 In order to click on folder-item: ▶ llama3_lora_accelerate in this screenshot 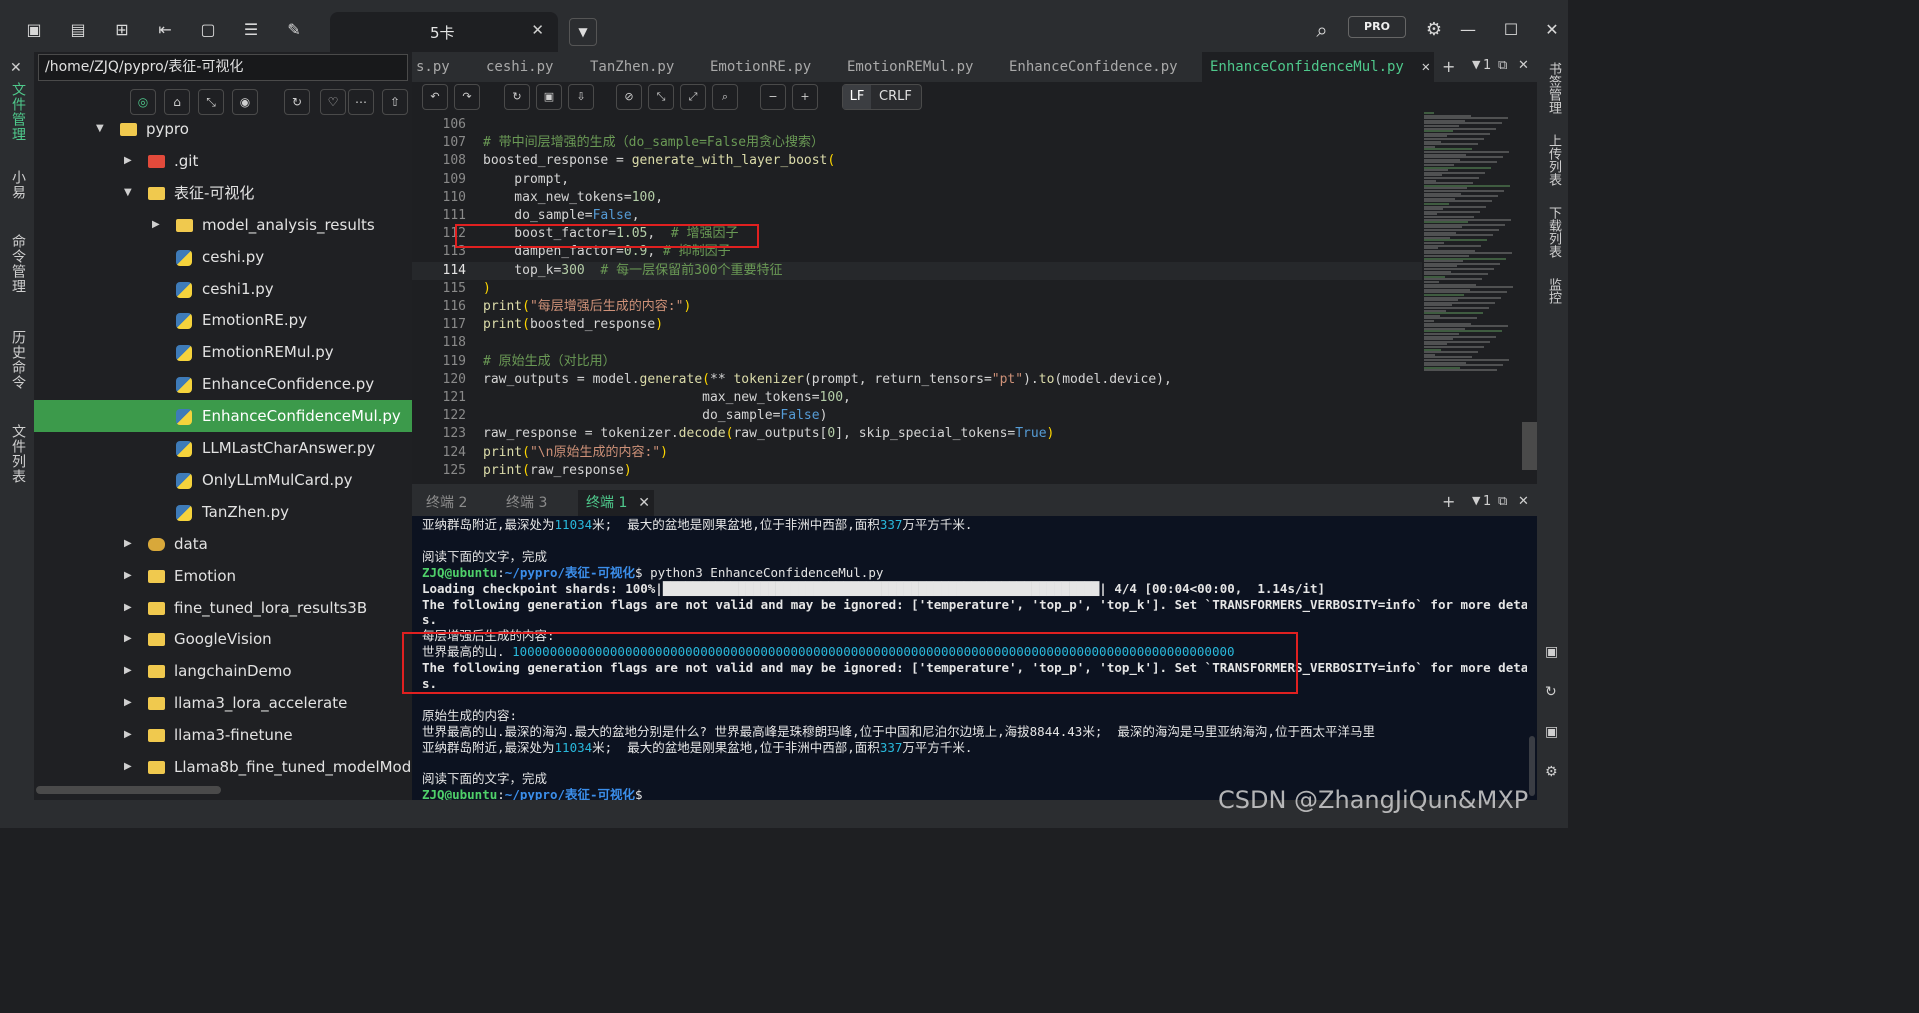, I will do `click(223, 703)`.